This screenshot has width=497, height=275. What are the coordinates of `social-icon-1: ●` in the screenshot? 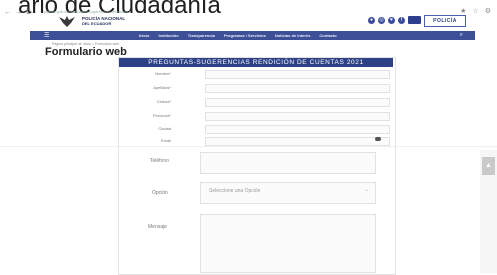 It's located at (371, 20).